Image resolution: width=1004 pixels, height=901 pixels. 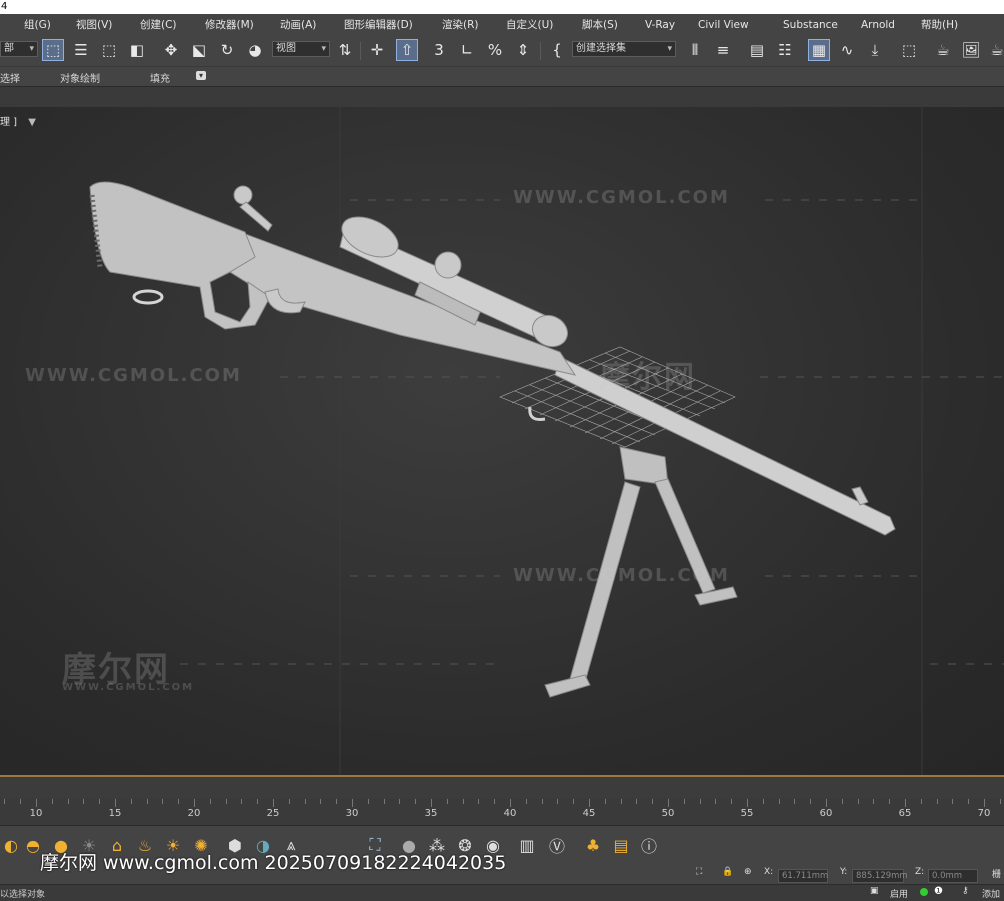 What do you see at coordinates (378, 25) in the screenshot?
I see `menu-graph-editors: 图形编辑器(D)` at bounding box center [378, 25].